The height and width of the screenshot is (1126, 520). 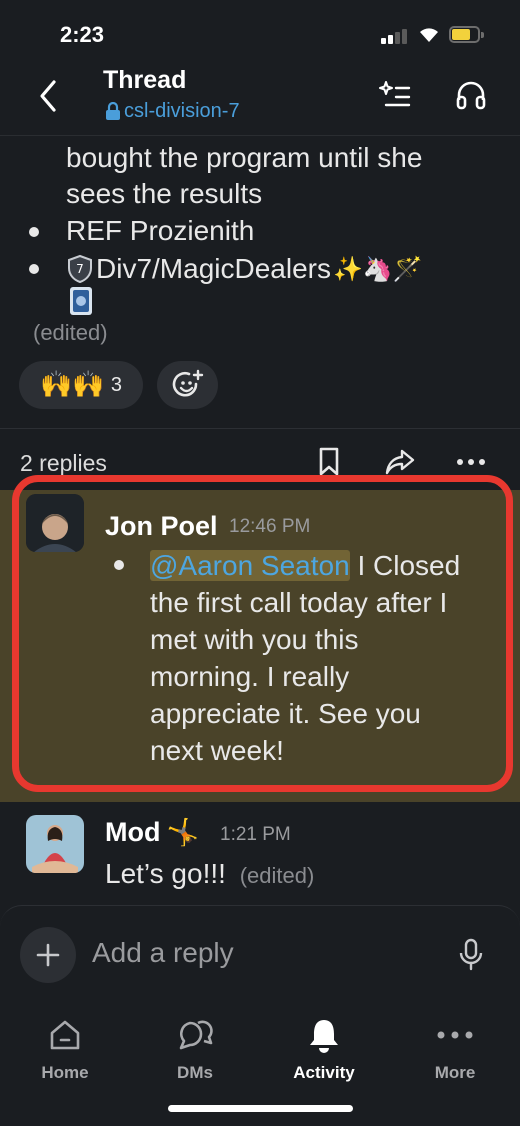 I want to click on tab-activity: Activity, so click(x=324, y=1050).